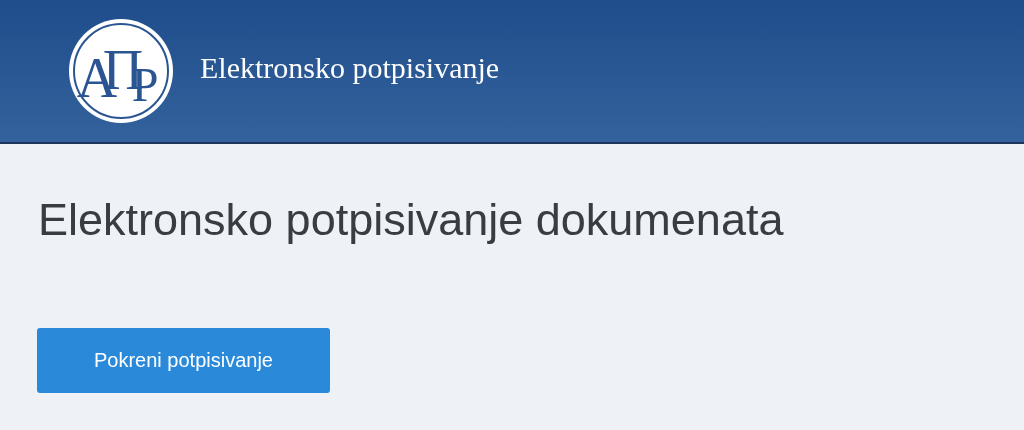  I want to click on site-title: Elektronsko potpisivanje, so click(350, 68).